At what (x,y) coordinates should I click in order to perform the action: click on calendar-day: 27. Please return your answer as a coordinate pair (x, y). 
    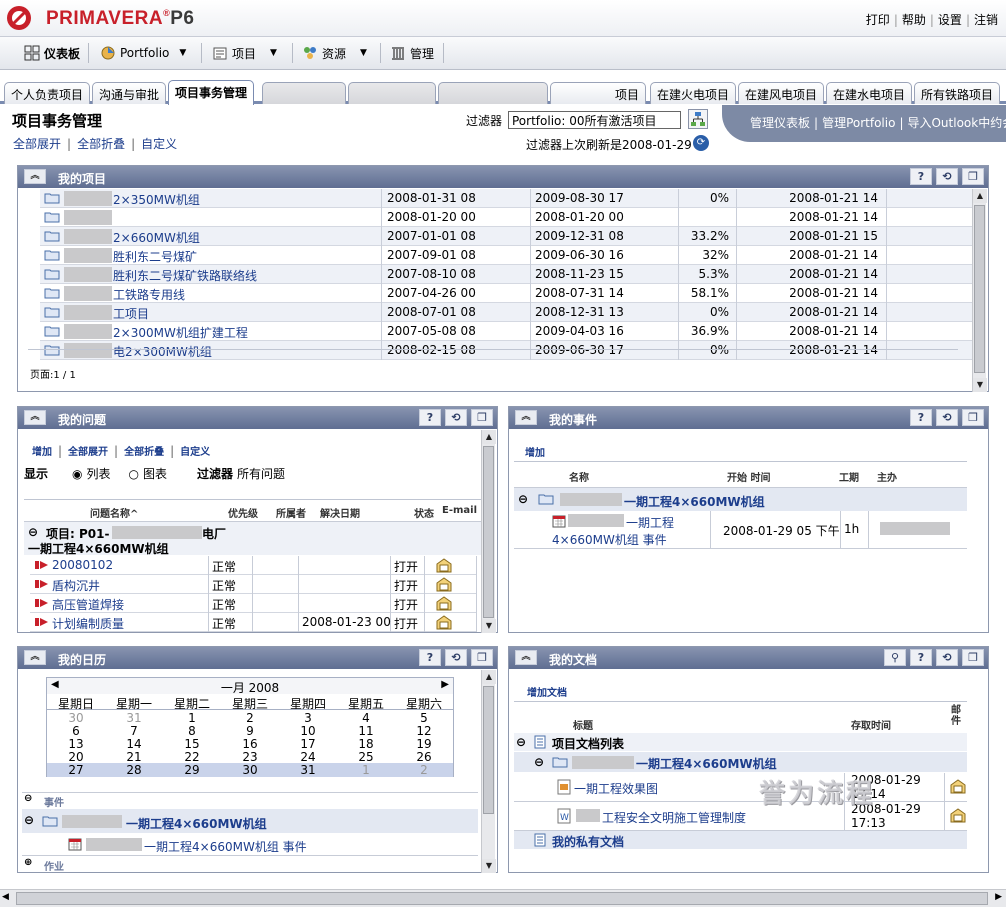
    Looking at the image, I should click on (76, 770).